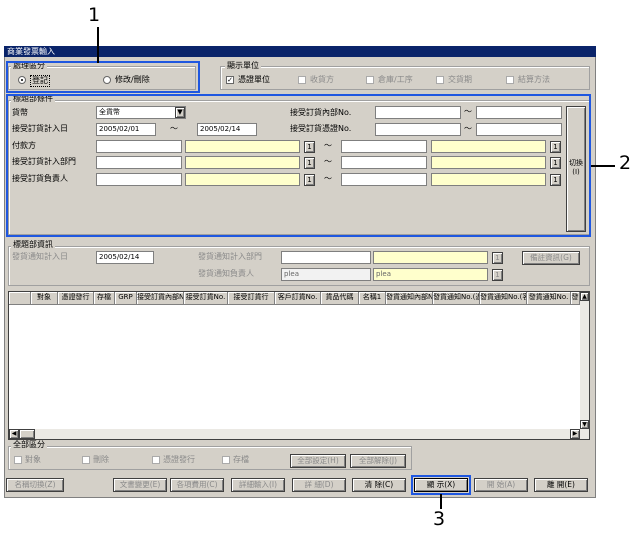 This screenshot has width=632, height=535. What do you see at coordinates (226, 460) in the screenshot?
I see `all-check-archive` at bounding box center [226, 460].